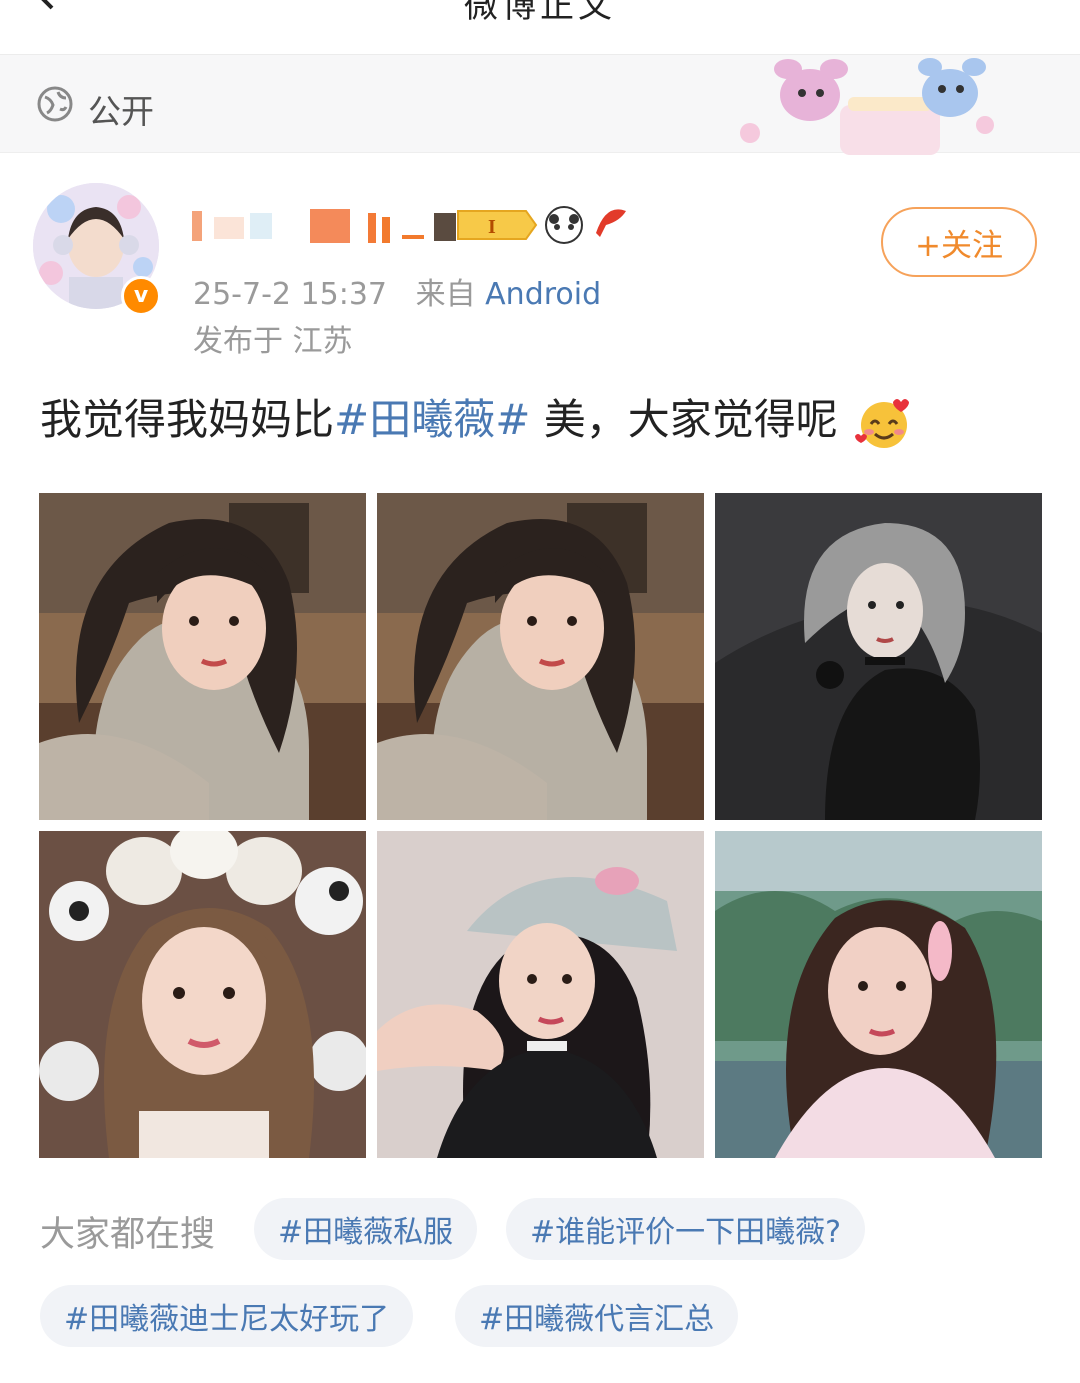 Image resolution: width=1080 pixels, height=1383 pixels. I want to click on source-link: Android, so click(543, 294).